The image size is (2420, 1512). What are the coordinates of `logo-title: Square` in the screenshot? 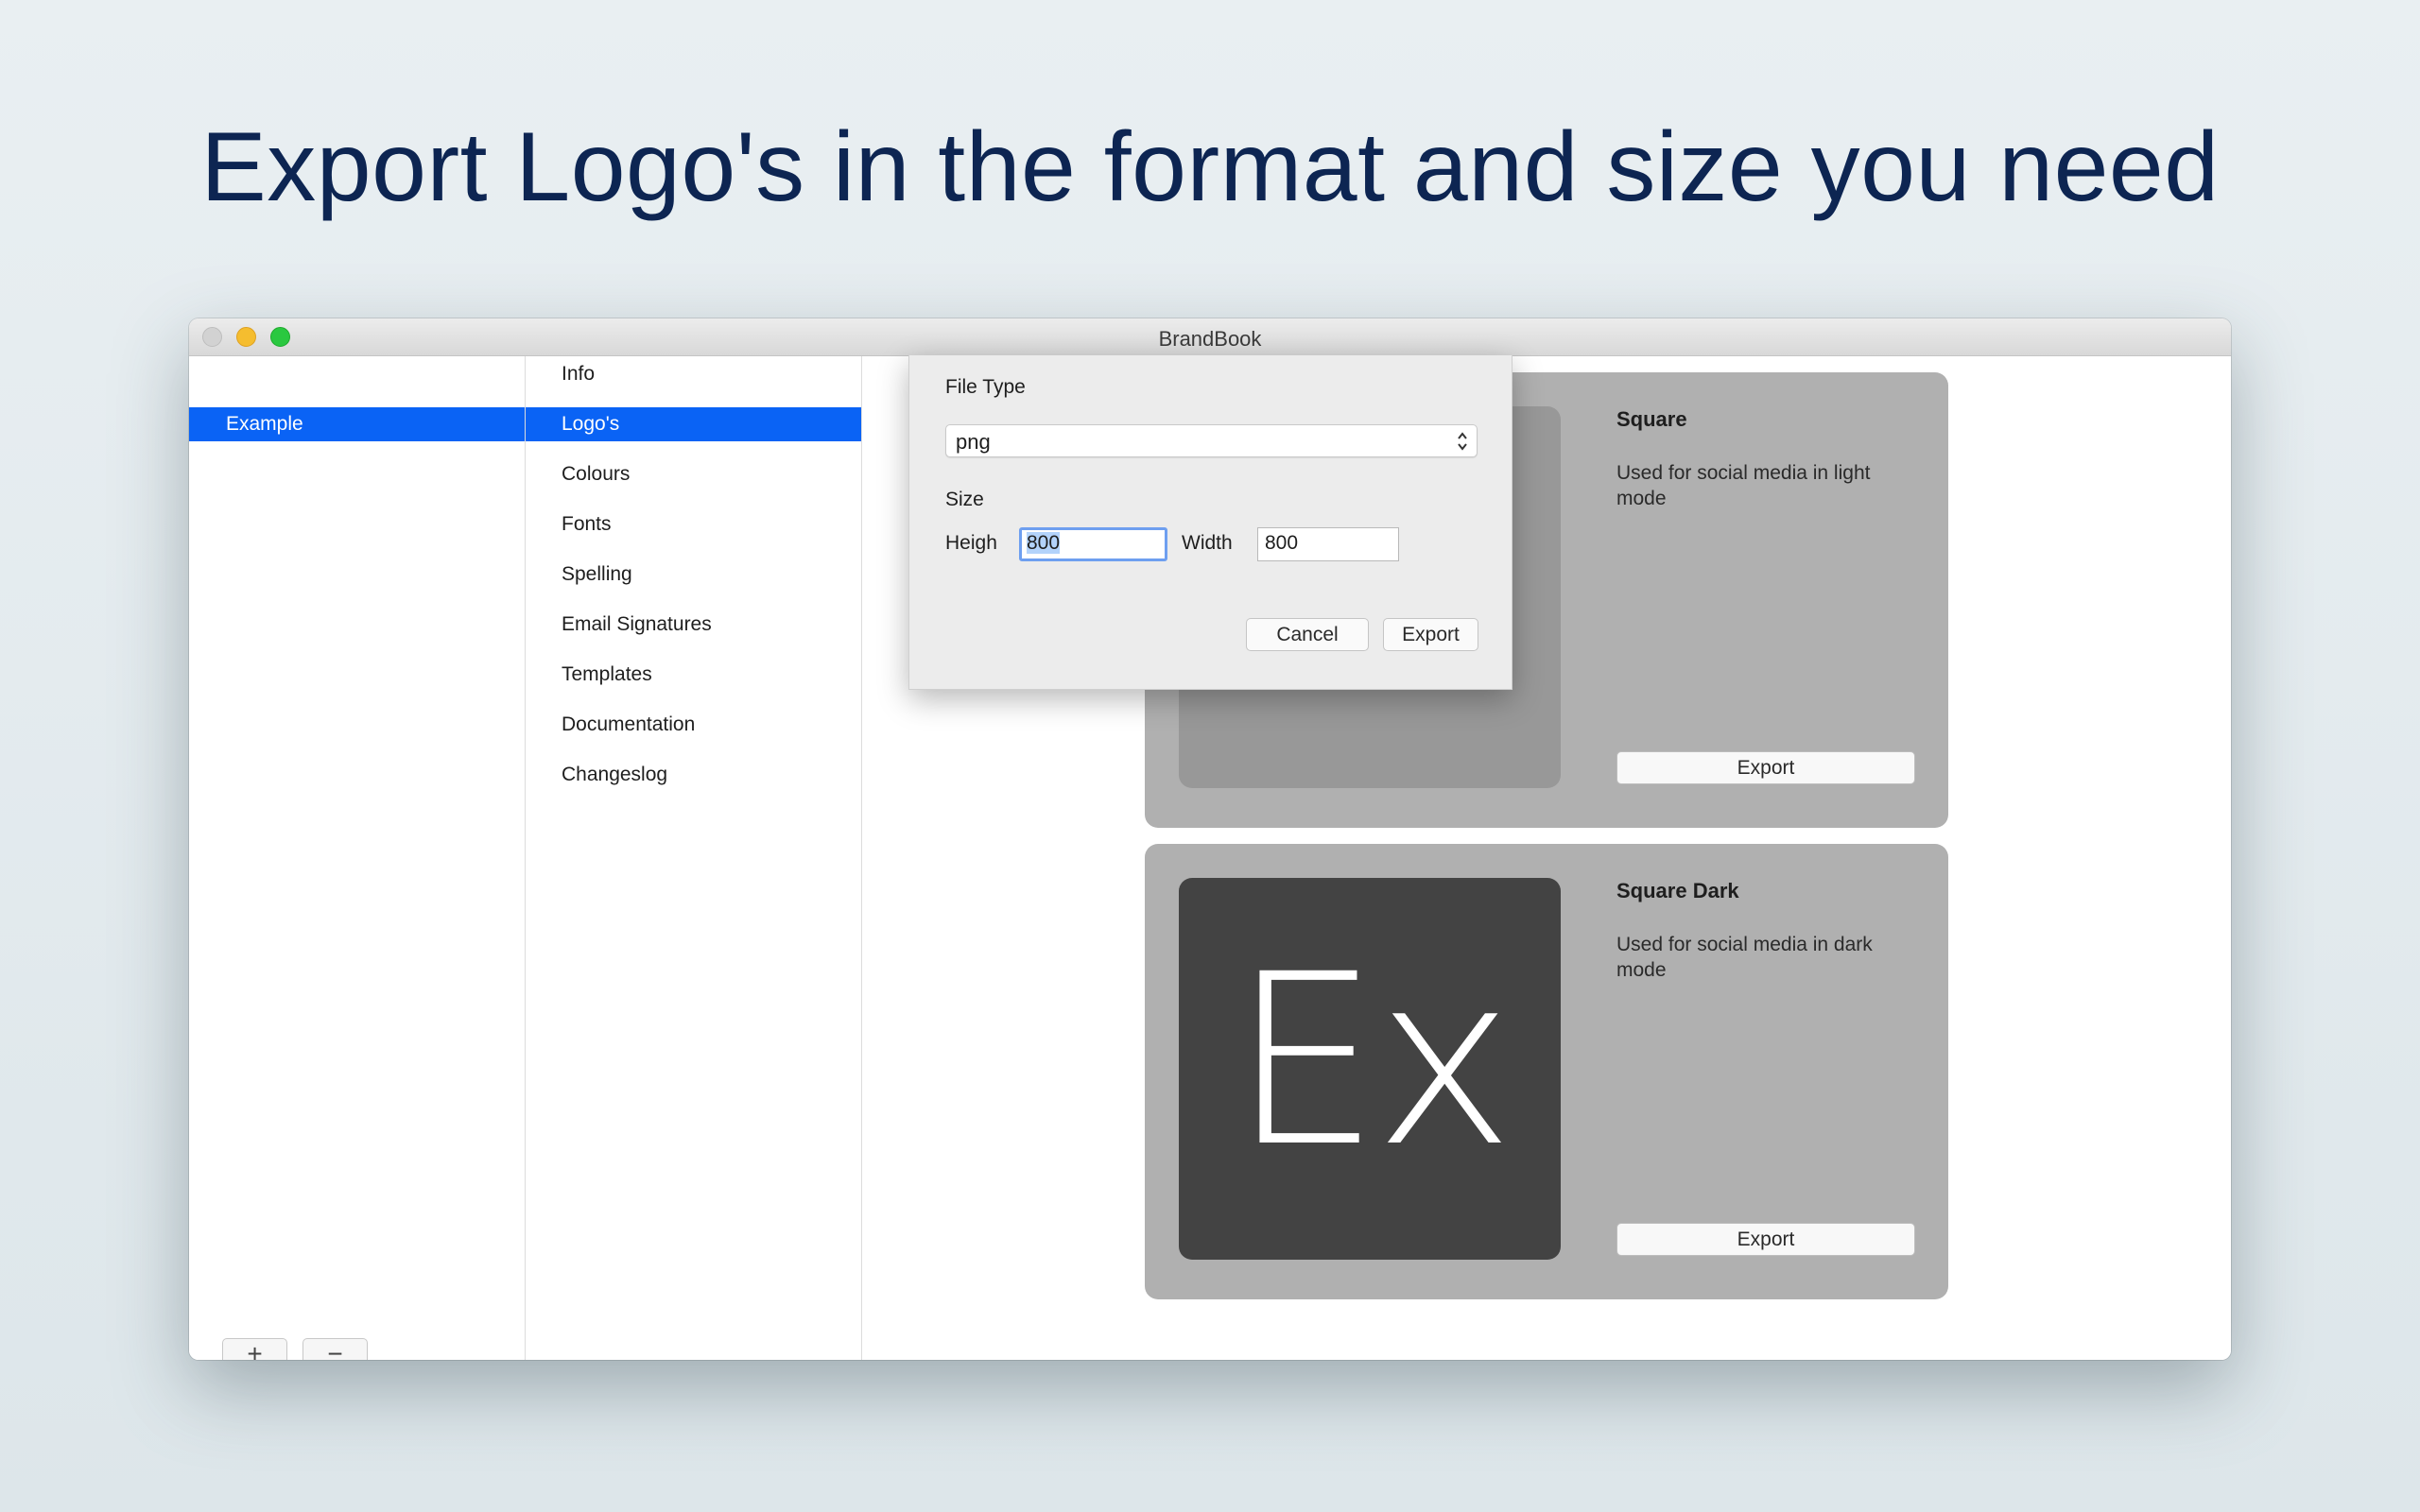 It's located at (1651, 419).